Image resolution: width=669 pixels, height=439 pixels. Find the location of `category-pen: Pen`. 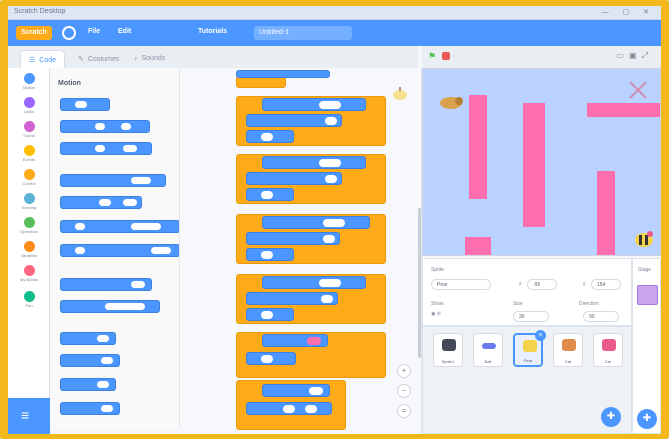

category-pen: Pen is located at coordinates (29, 302).